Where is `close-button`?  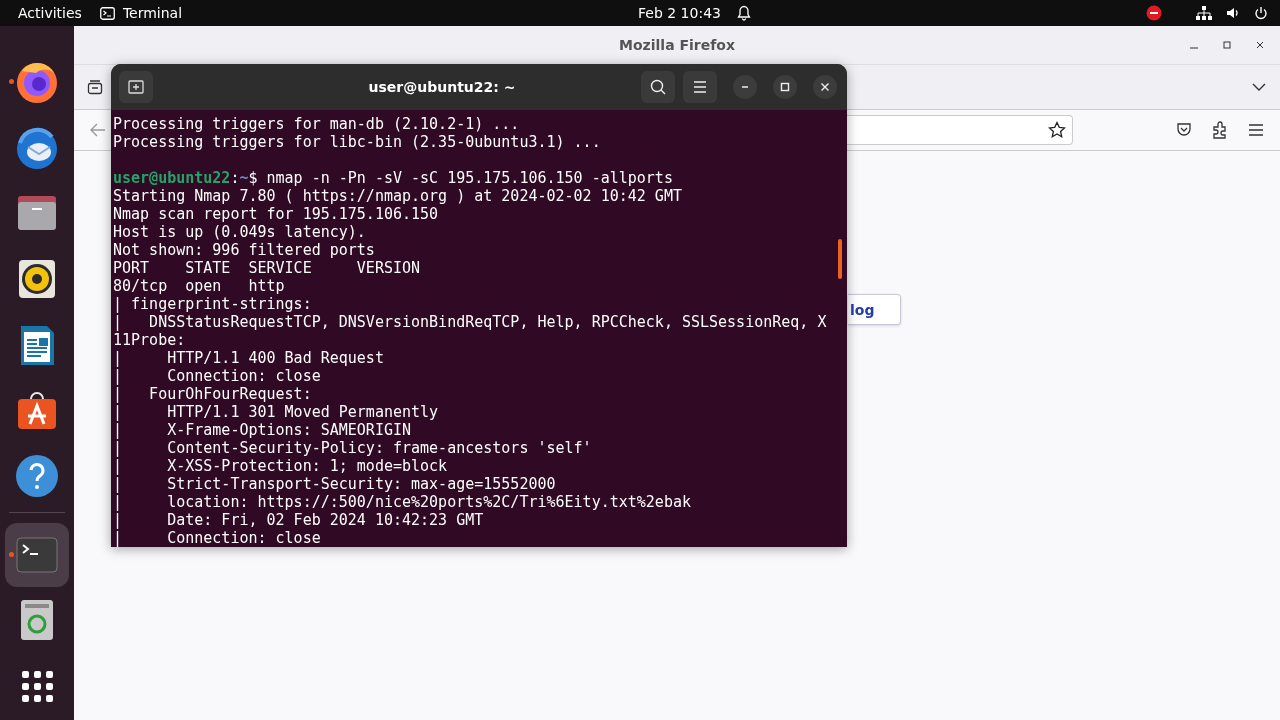 close-button is located at coordinates (825, 87).